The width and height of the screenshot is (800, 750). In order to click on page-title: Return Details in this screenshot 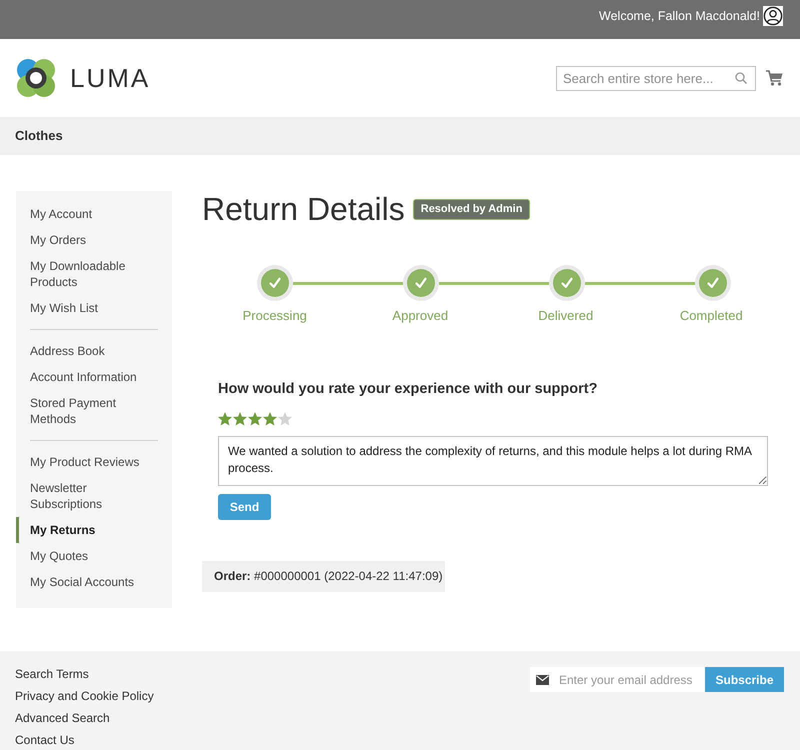, I will do `click(303, 209)`.